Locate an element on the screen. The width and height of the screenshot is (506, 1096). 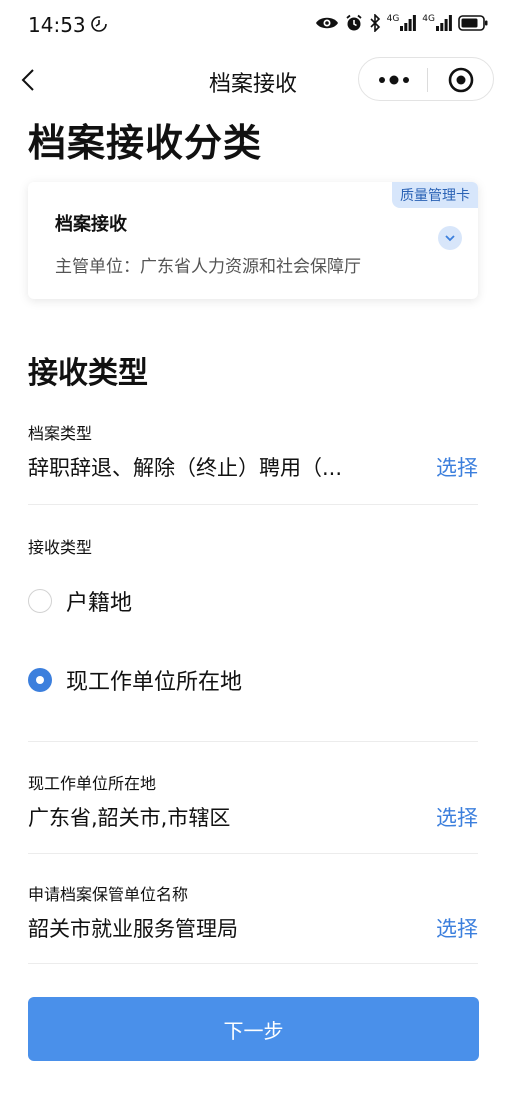
archive-type-select-link: 选择 is located at coordinates (457, 467).